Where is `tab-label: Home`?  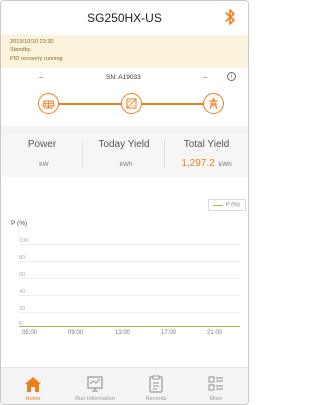 tab-label: Home is located at coordinates (33, 399).